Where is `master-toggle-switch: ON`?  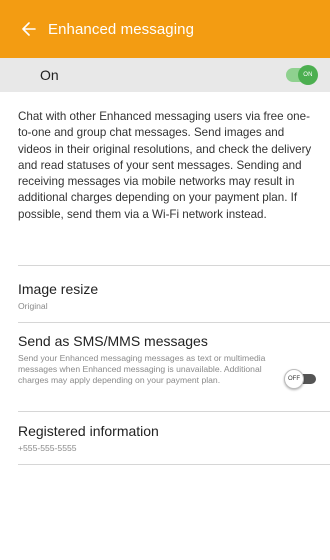
master-toggle-switch: ON is located at coordinates (302, 75).